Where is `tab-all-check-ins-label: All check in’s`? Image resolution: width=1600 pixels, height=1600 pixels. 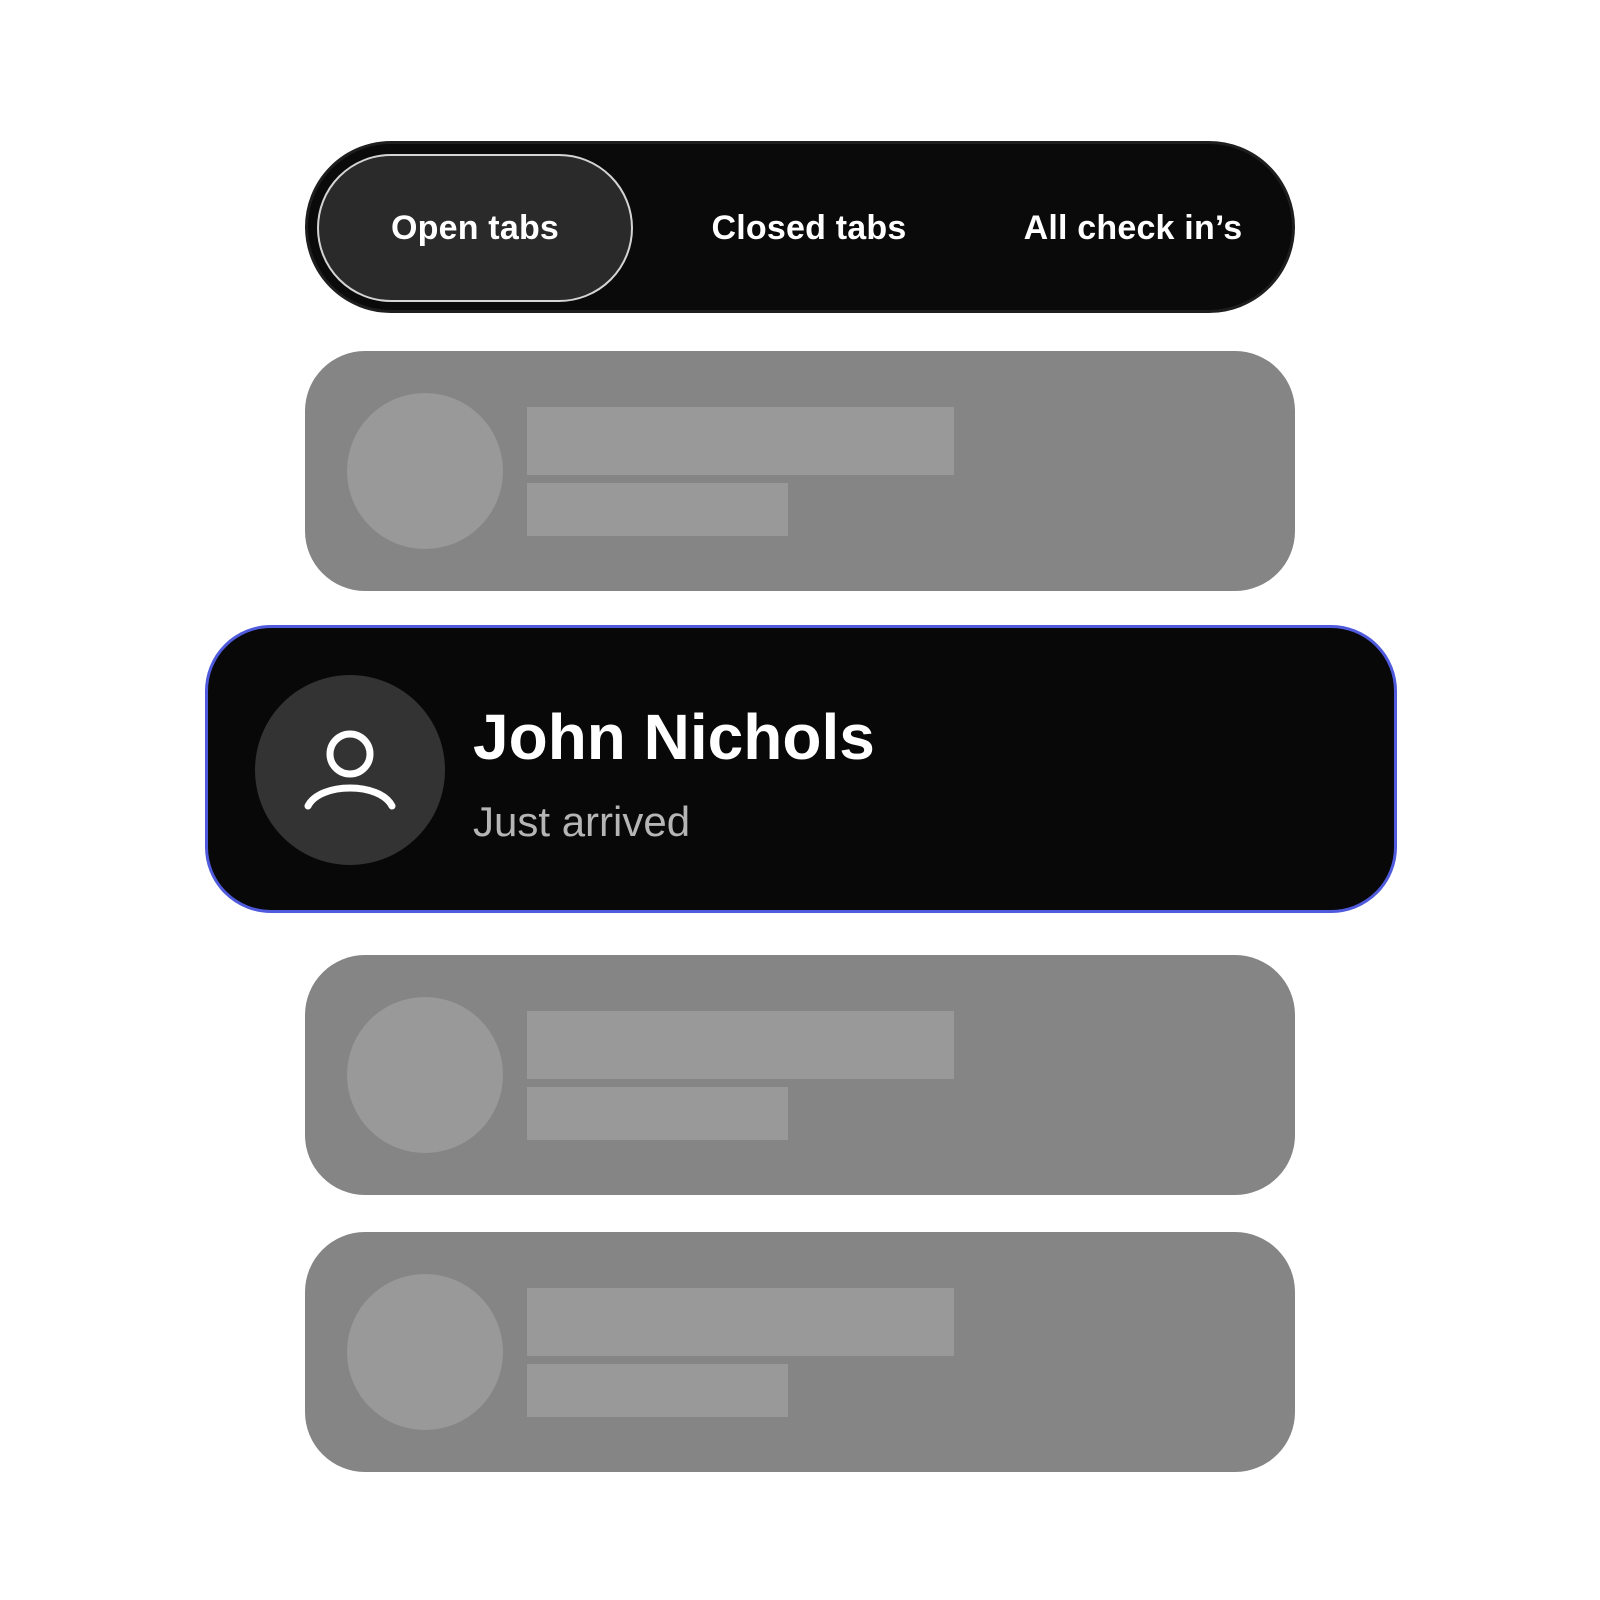
tab-all-check-ins-label: All check in’s is located at coordinates (1133, 227).